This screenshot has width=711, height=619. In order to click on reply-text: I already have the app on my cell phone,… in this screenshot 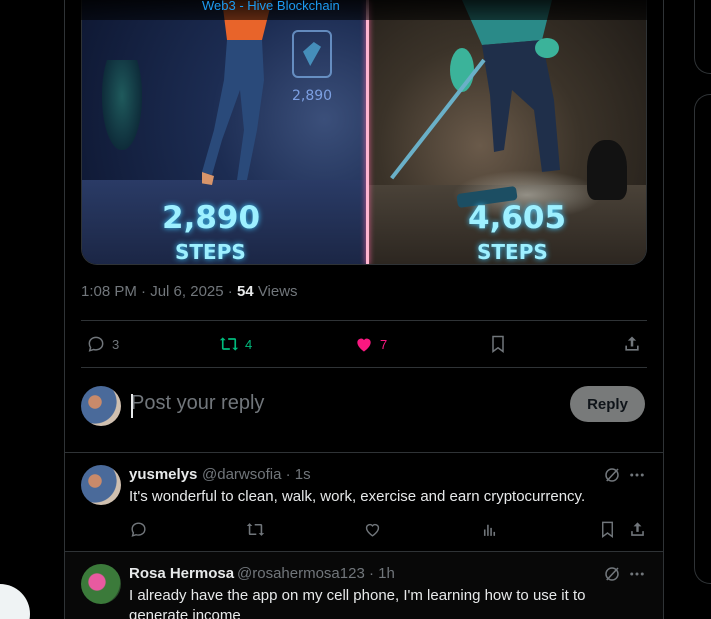, I will do `click(357, 603)`.